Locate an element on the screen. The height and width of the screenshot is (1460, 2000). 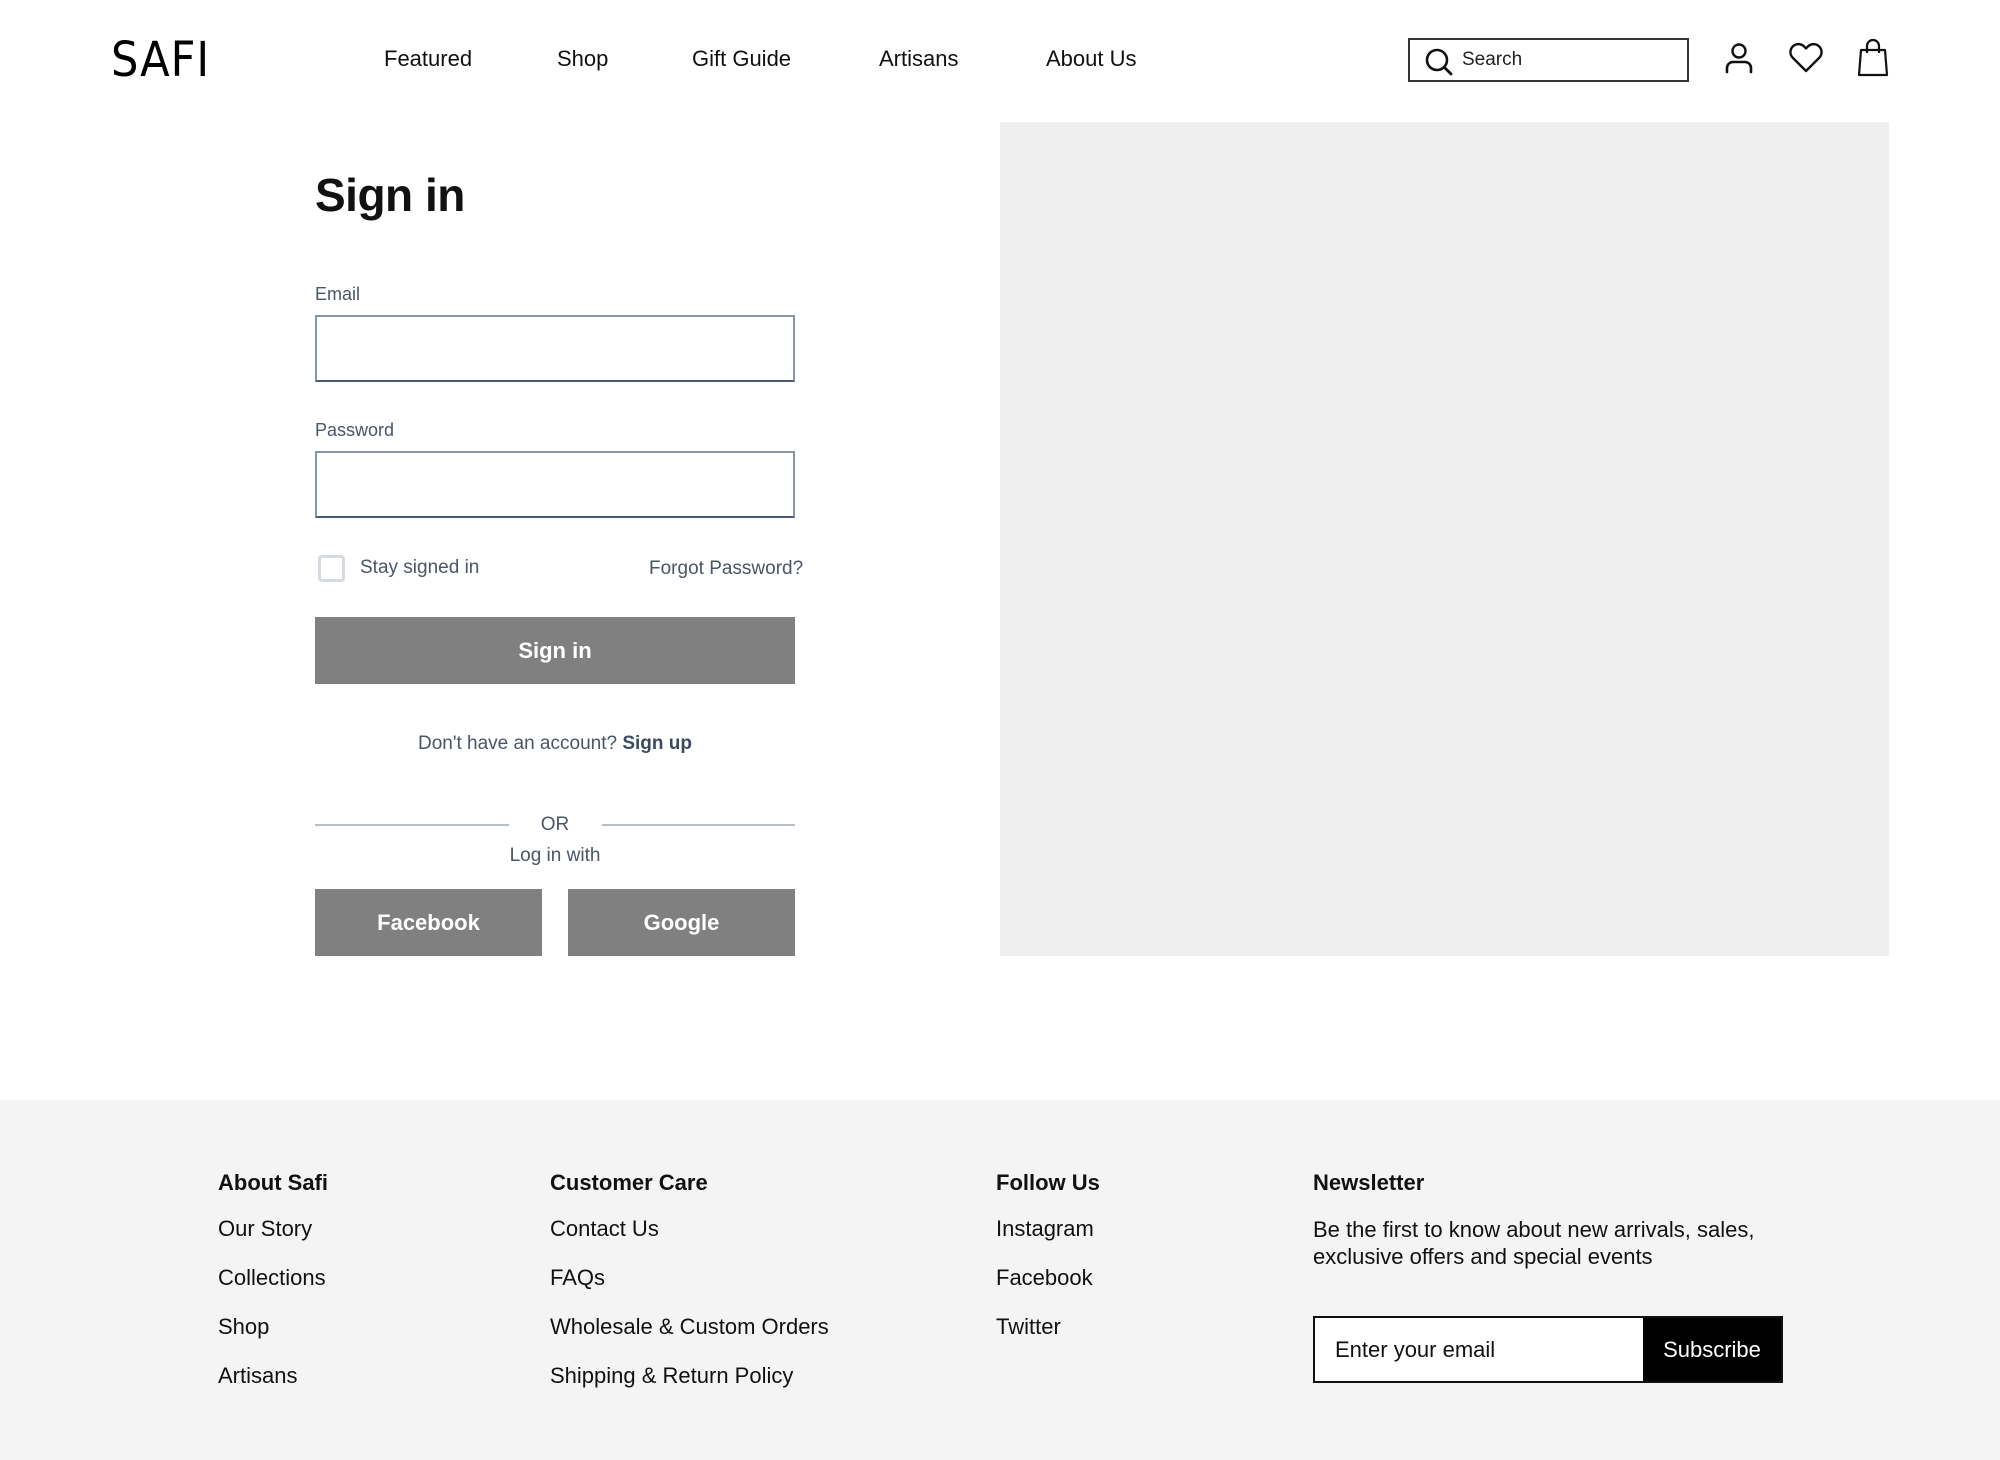
nav-shop: Shop is located at coordinates (582, 59).